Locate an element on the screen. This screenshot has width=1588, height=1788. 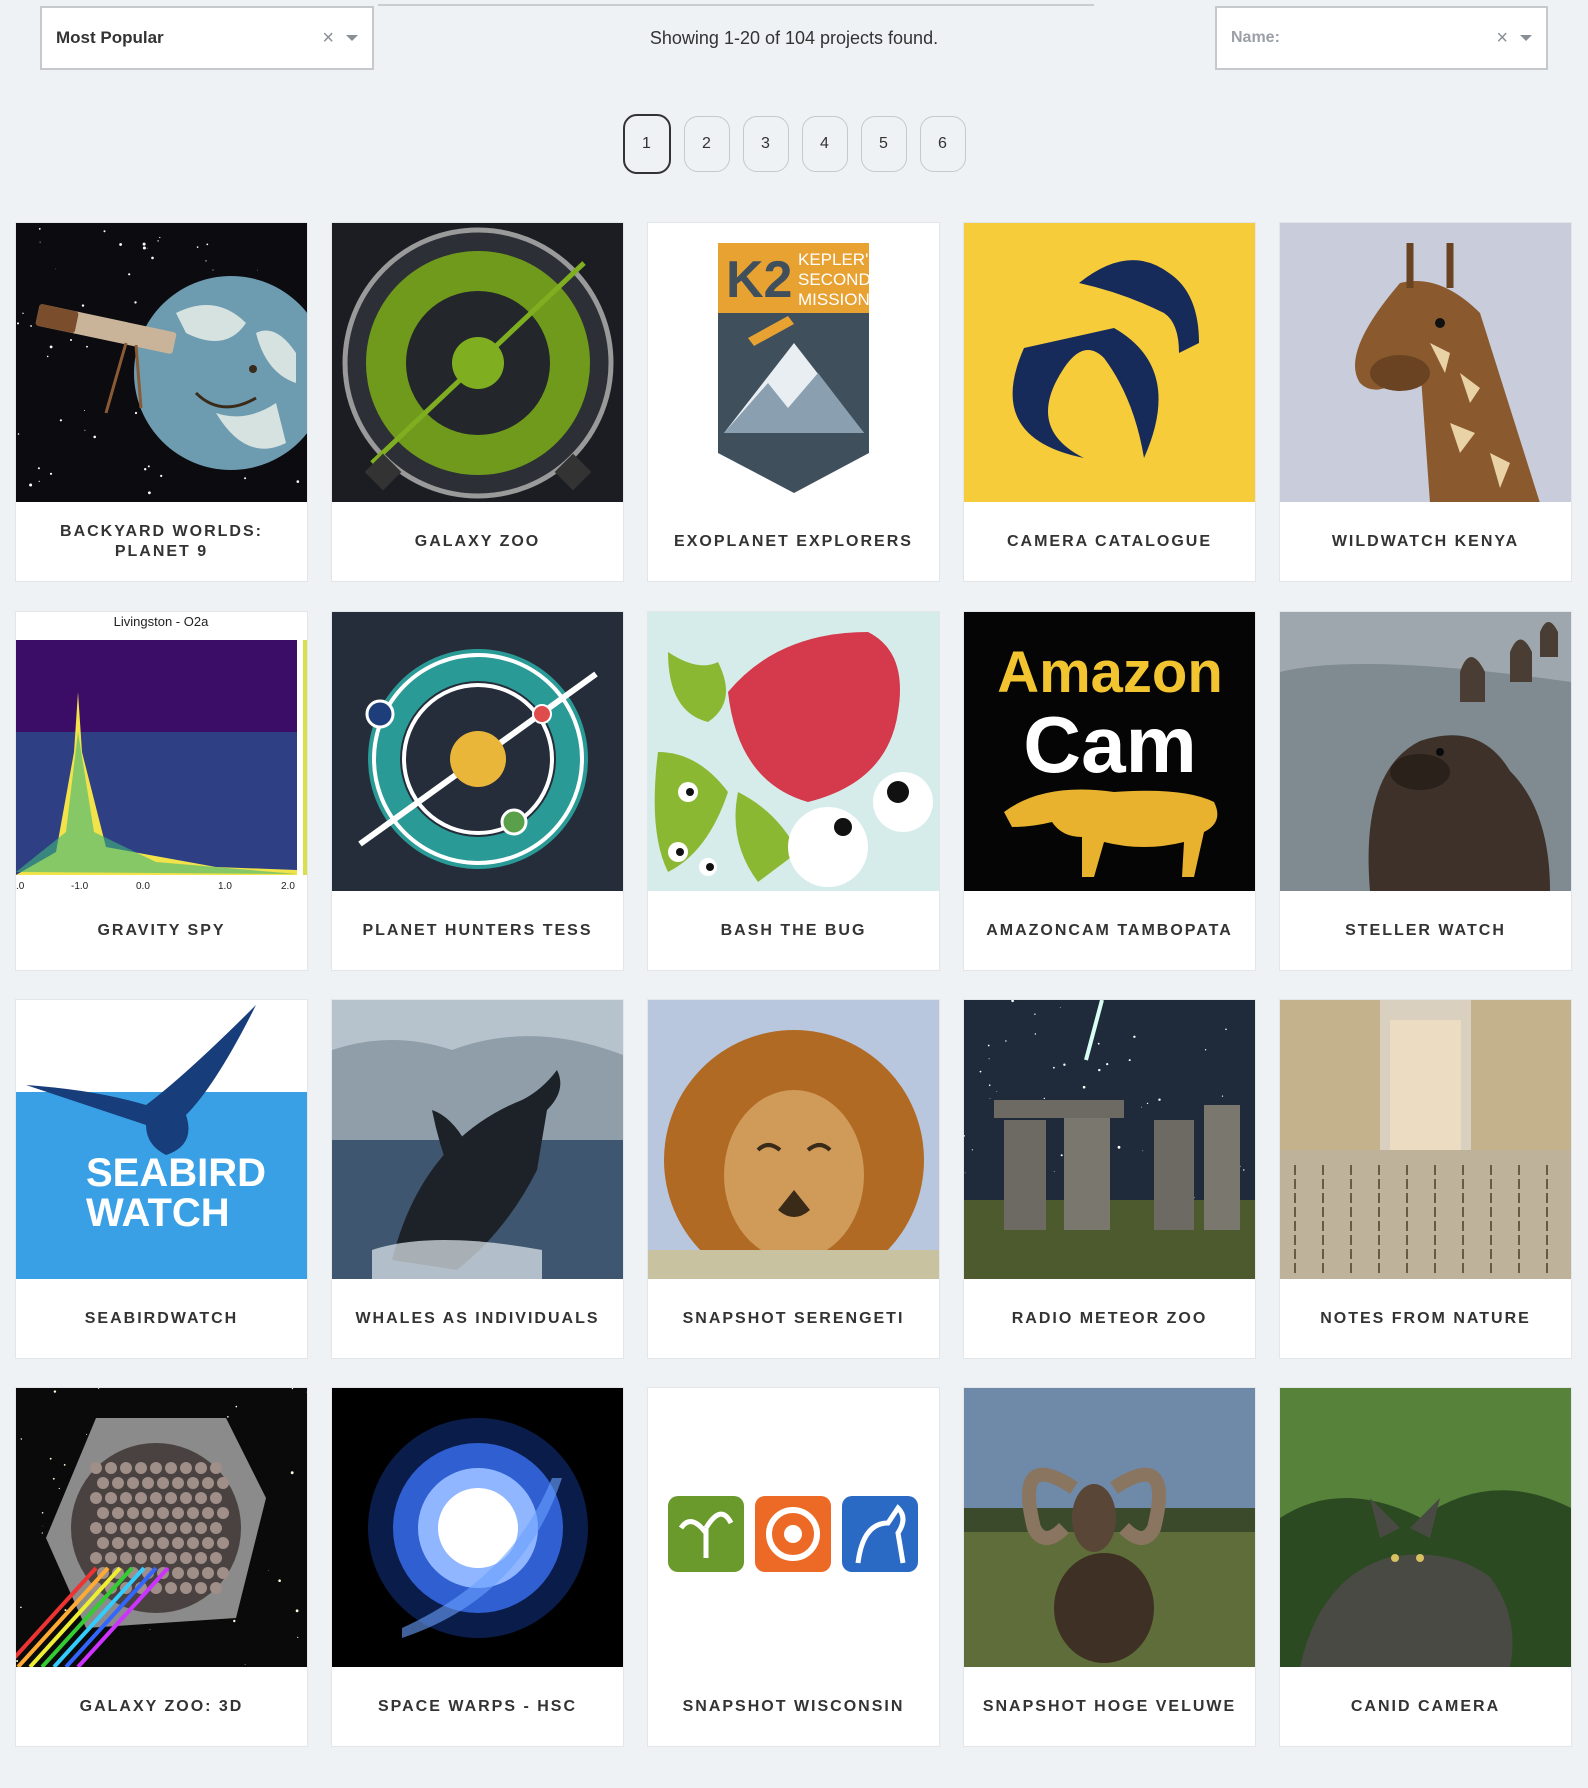
project-thumbnail-galaxy-zoo-3d is located at coordinates (161, 1527).